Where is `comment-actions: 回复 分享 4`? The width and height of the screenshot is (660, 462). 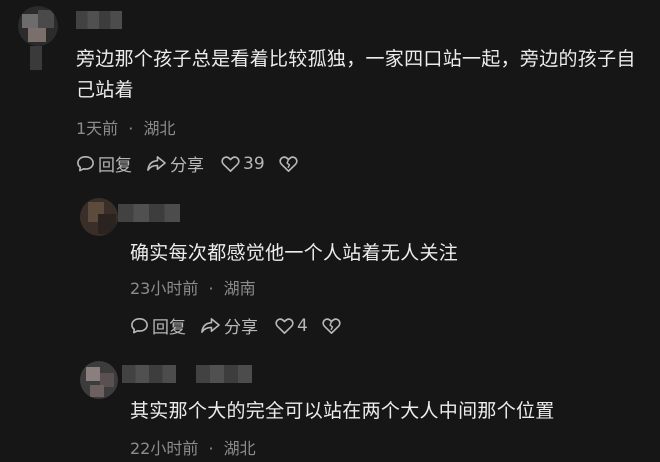 comment-actions: 回复 分享 4 is located at coordinates (235, 325).